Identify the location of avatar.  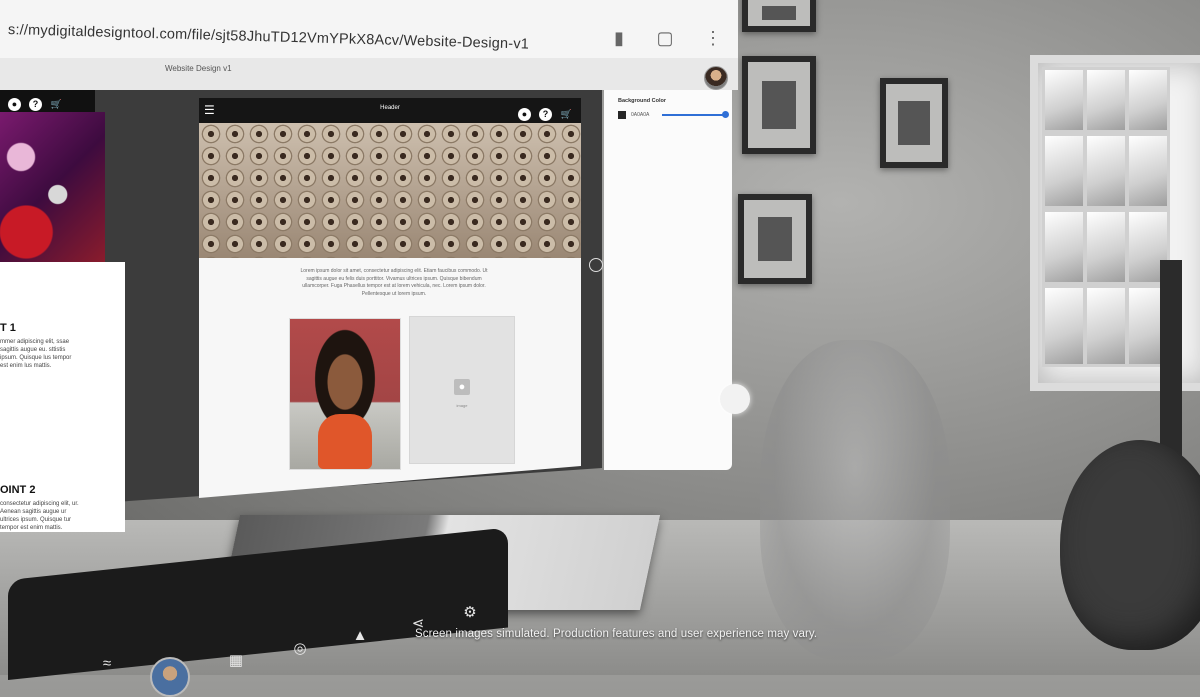
(170, 677).